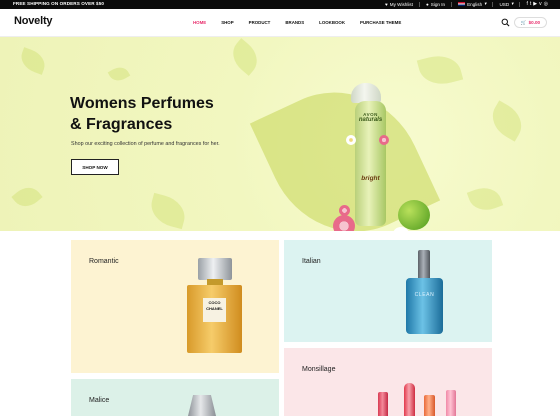 This screenshot has width=560, height=416. What do you see at coordinates (388, 382) in the screenshot?
I see `category-tile-monsillage: Monsillage` at bounding box center [388, 382].